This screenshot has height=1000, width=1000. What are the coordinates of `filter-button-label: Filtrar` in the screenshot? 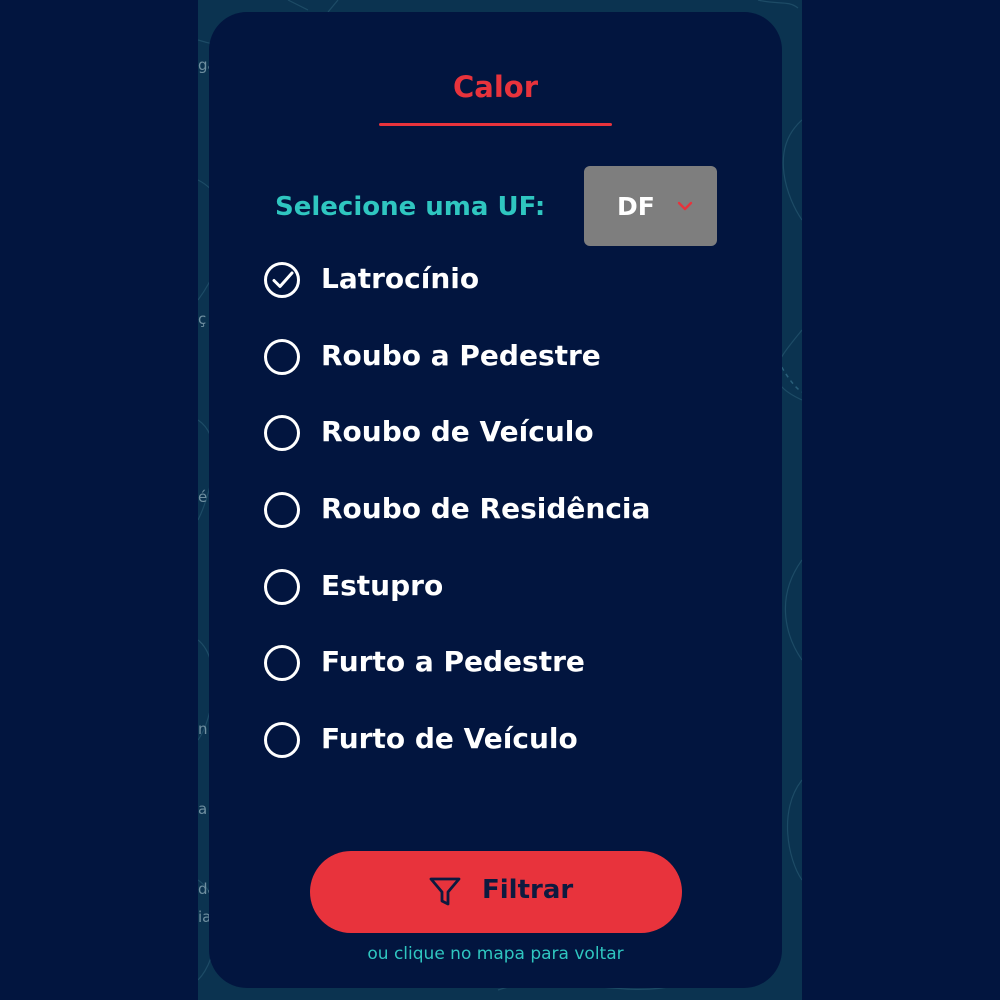 It's located at (528, 890).